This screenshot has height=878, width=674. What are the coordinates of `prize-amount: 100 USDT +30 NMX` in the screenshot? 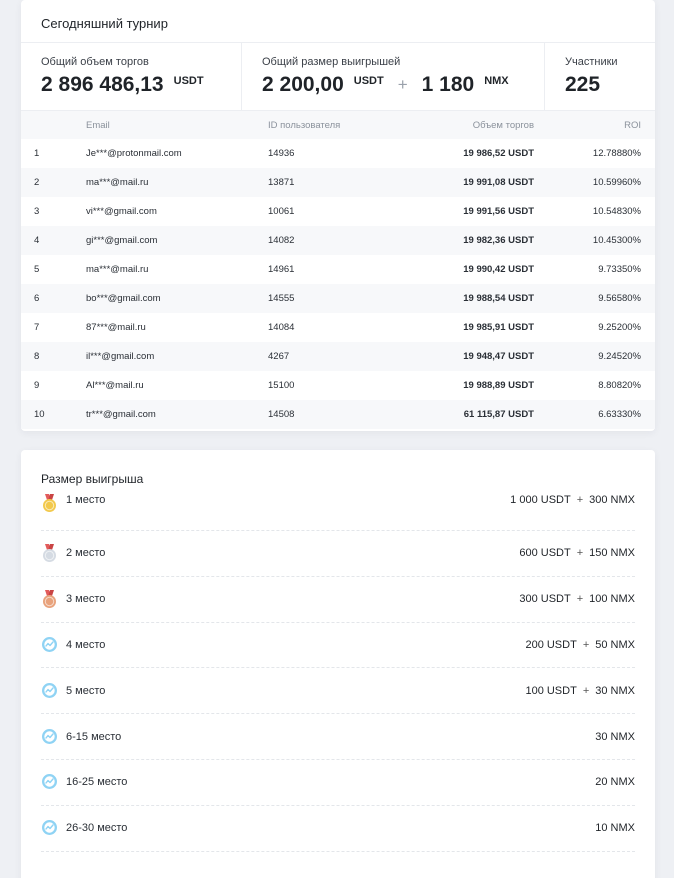 It's located at (580, 691).